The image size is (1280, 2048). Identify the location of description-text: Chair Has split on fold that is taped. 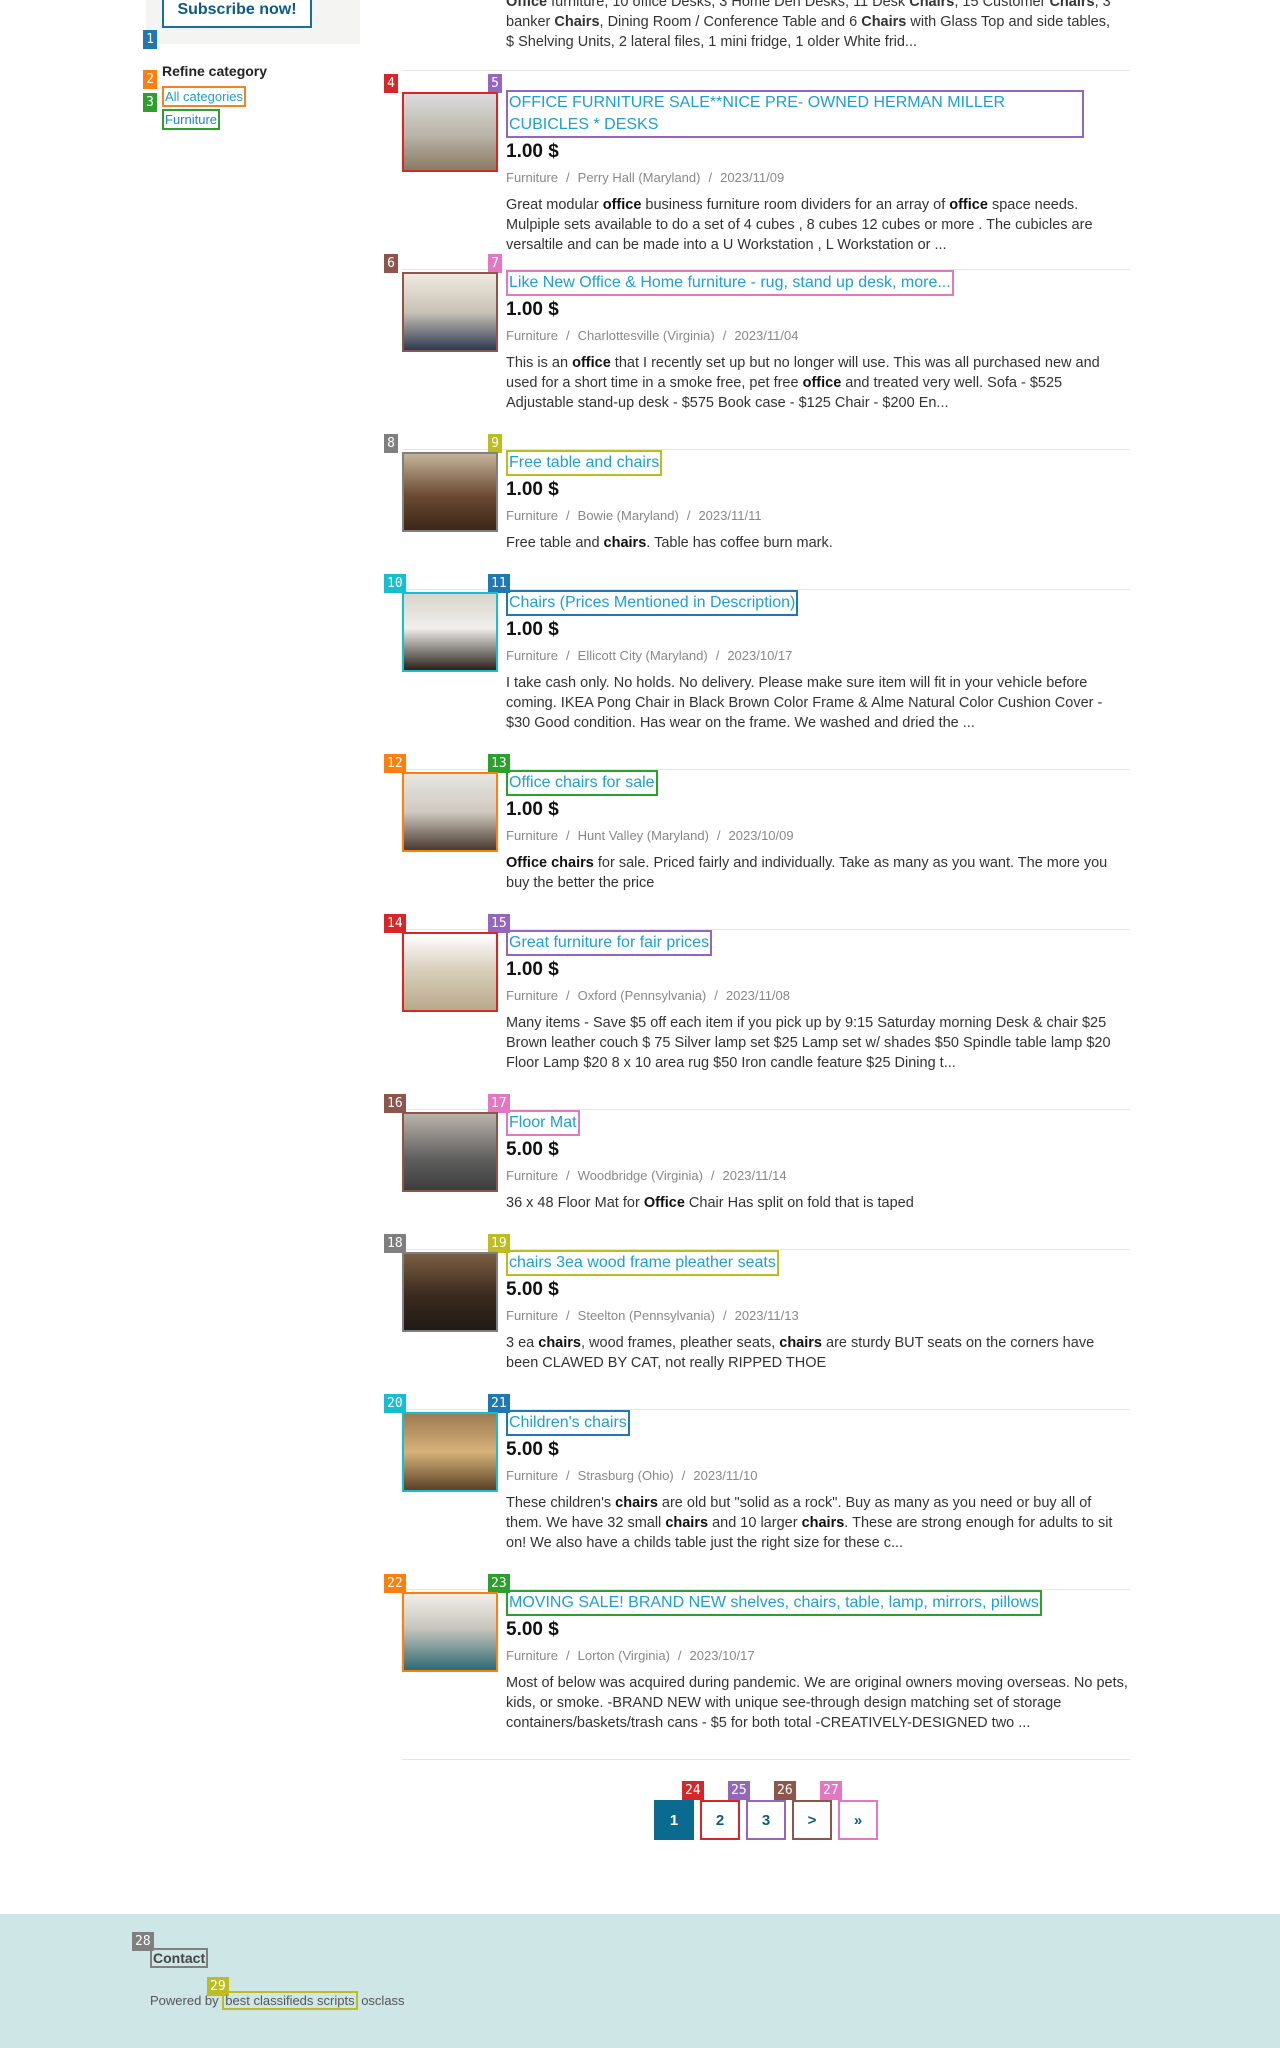
(799, 1203).